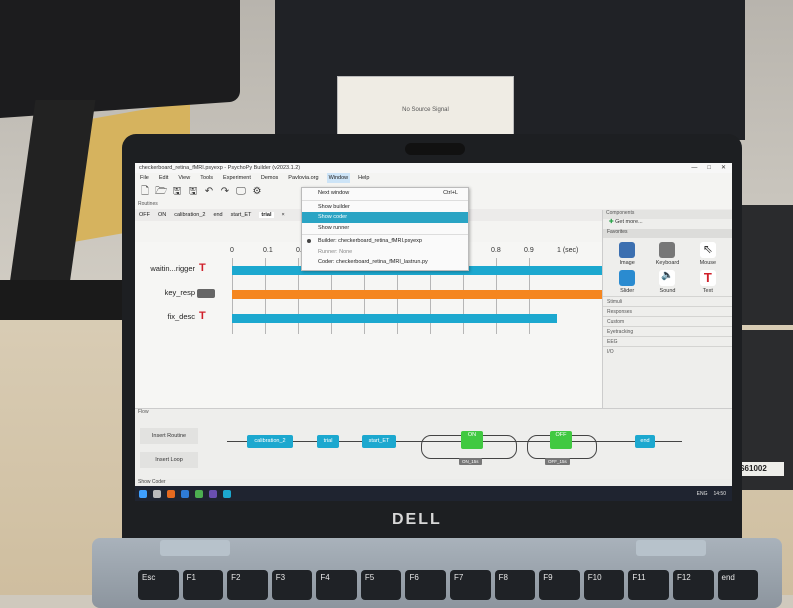  Describe the element at coordinates (145, 192) in the screenshot. I see `new-file-icon: 🗋` at that location.